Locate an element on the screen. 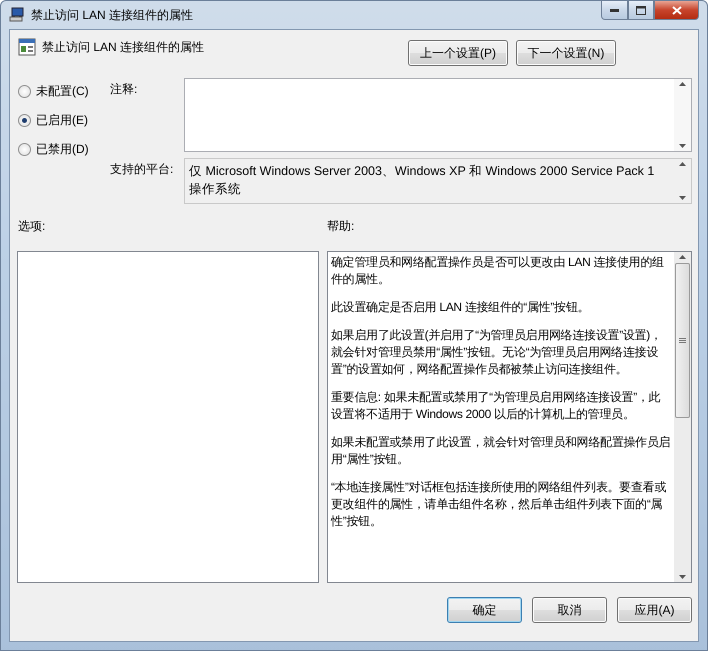  close-icon is located at coordinates (677, 10).